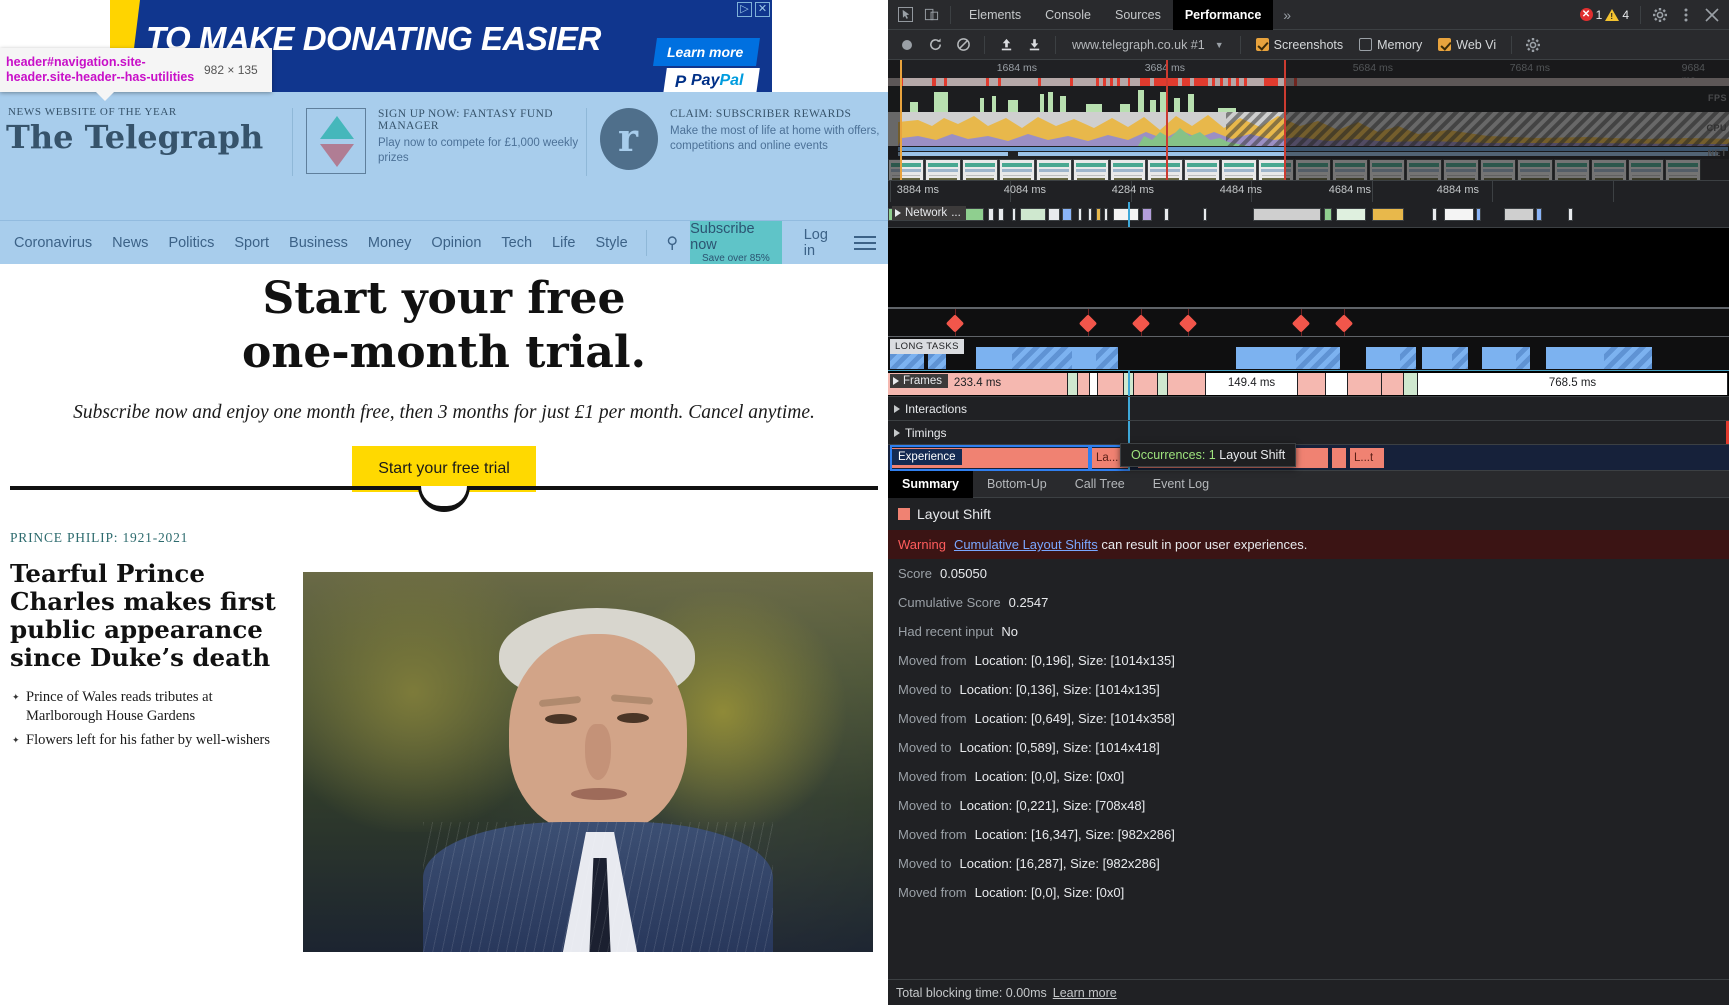  Describe the element at coordinates (894, 120) in the screenshot. I see `overview-window-left-shade` at that location.